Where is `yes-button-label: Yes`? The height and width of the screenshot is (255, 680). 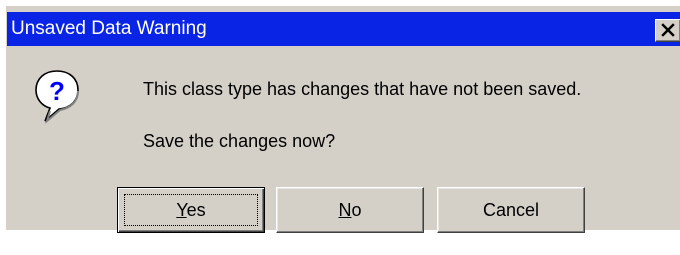 yes-button-label: Yes is located at coordinates (191, 210).